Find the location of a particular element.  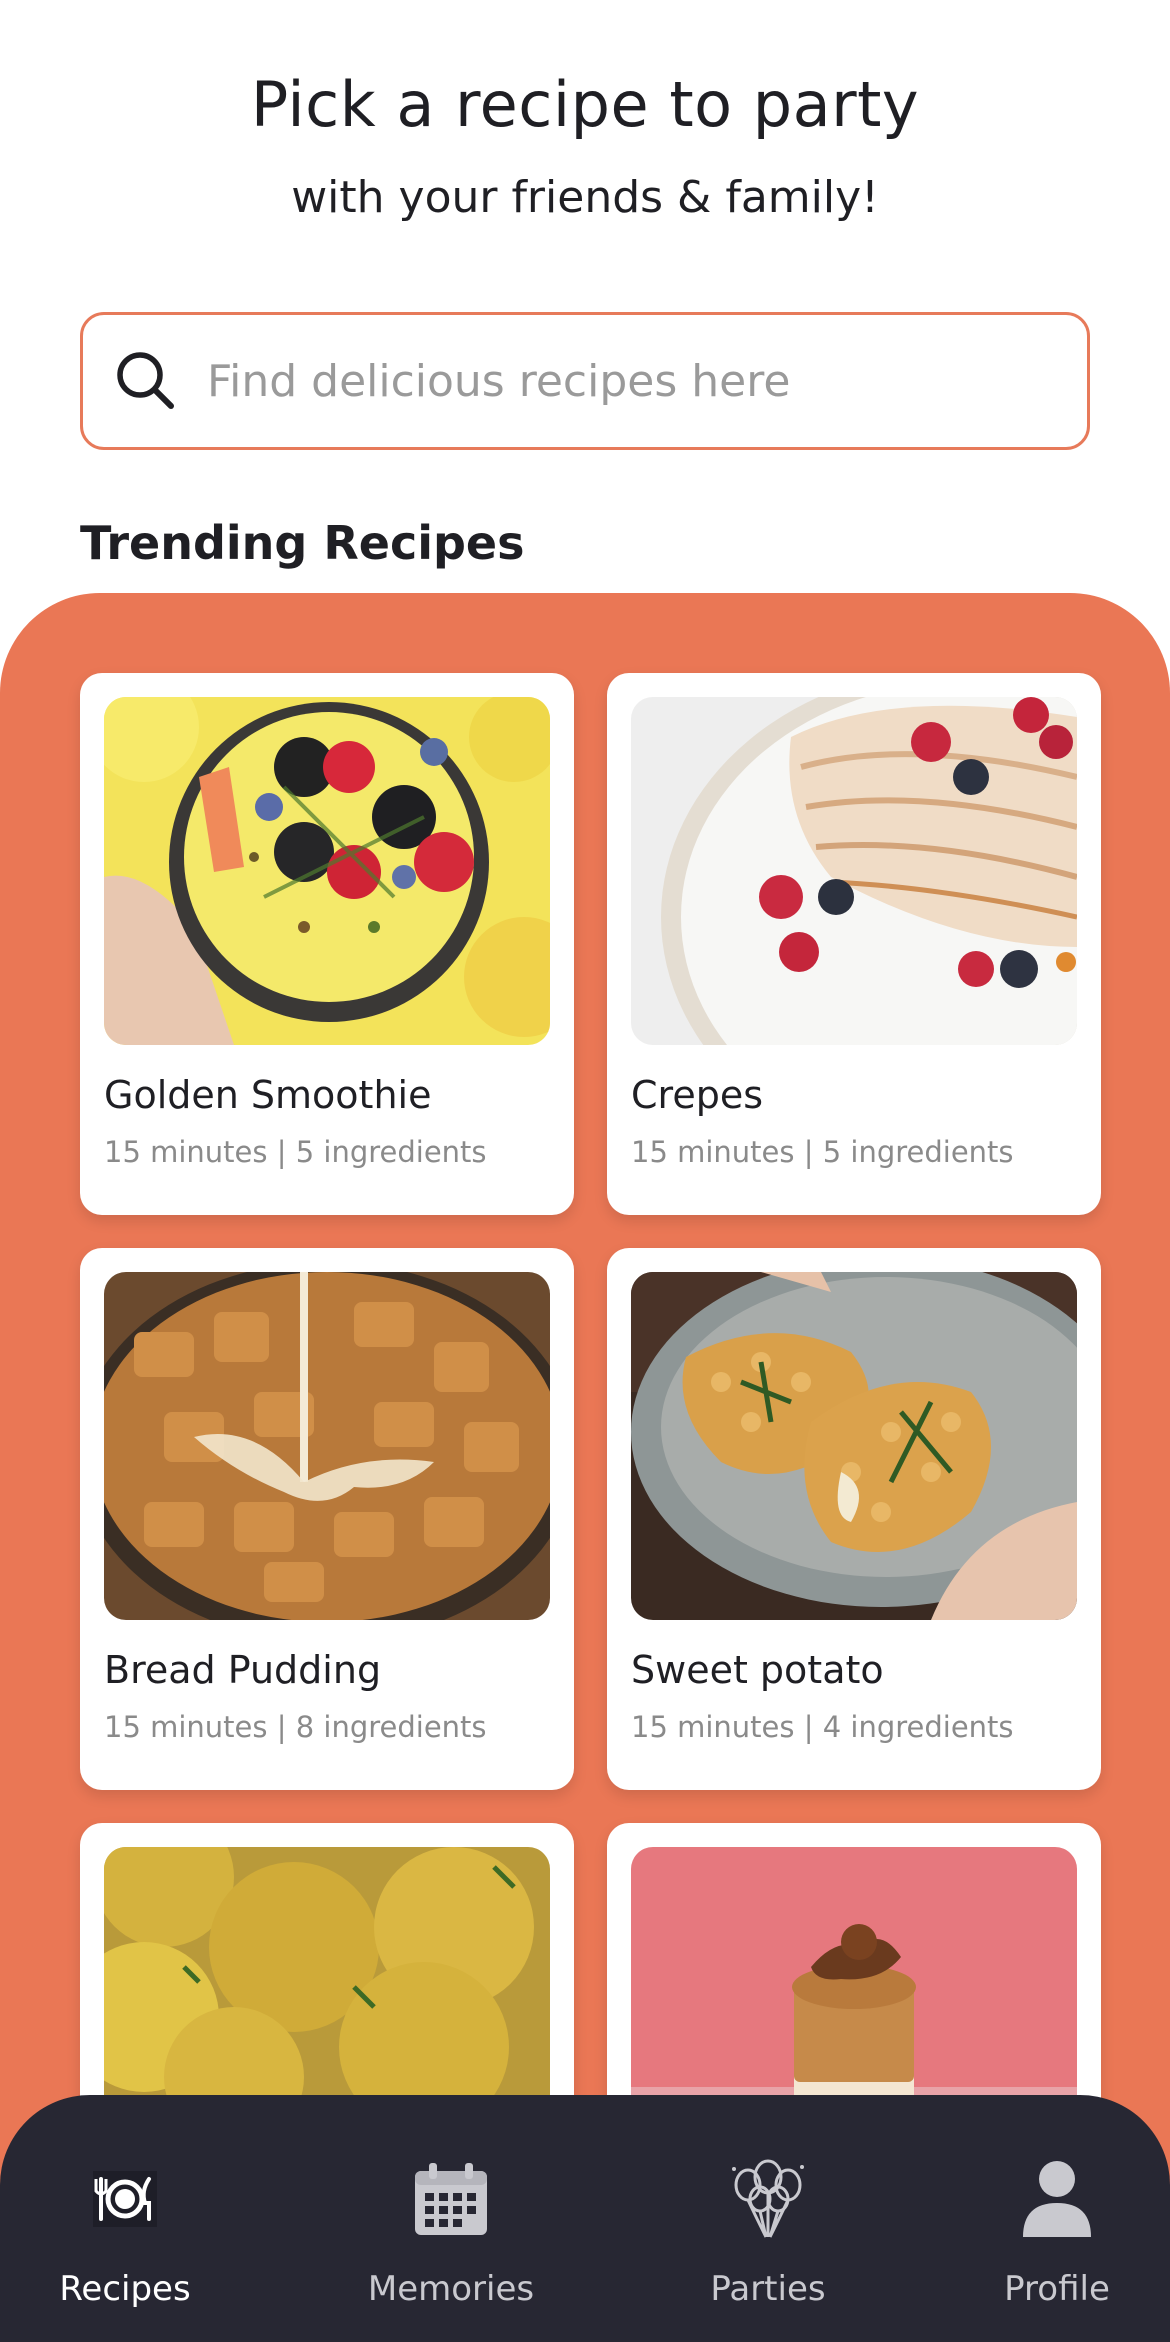

nav-item-recipes: Recipes is located at coordinates (125, 2218).